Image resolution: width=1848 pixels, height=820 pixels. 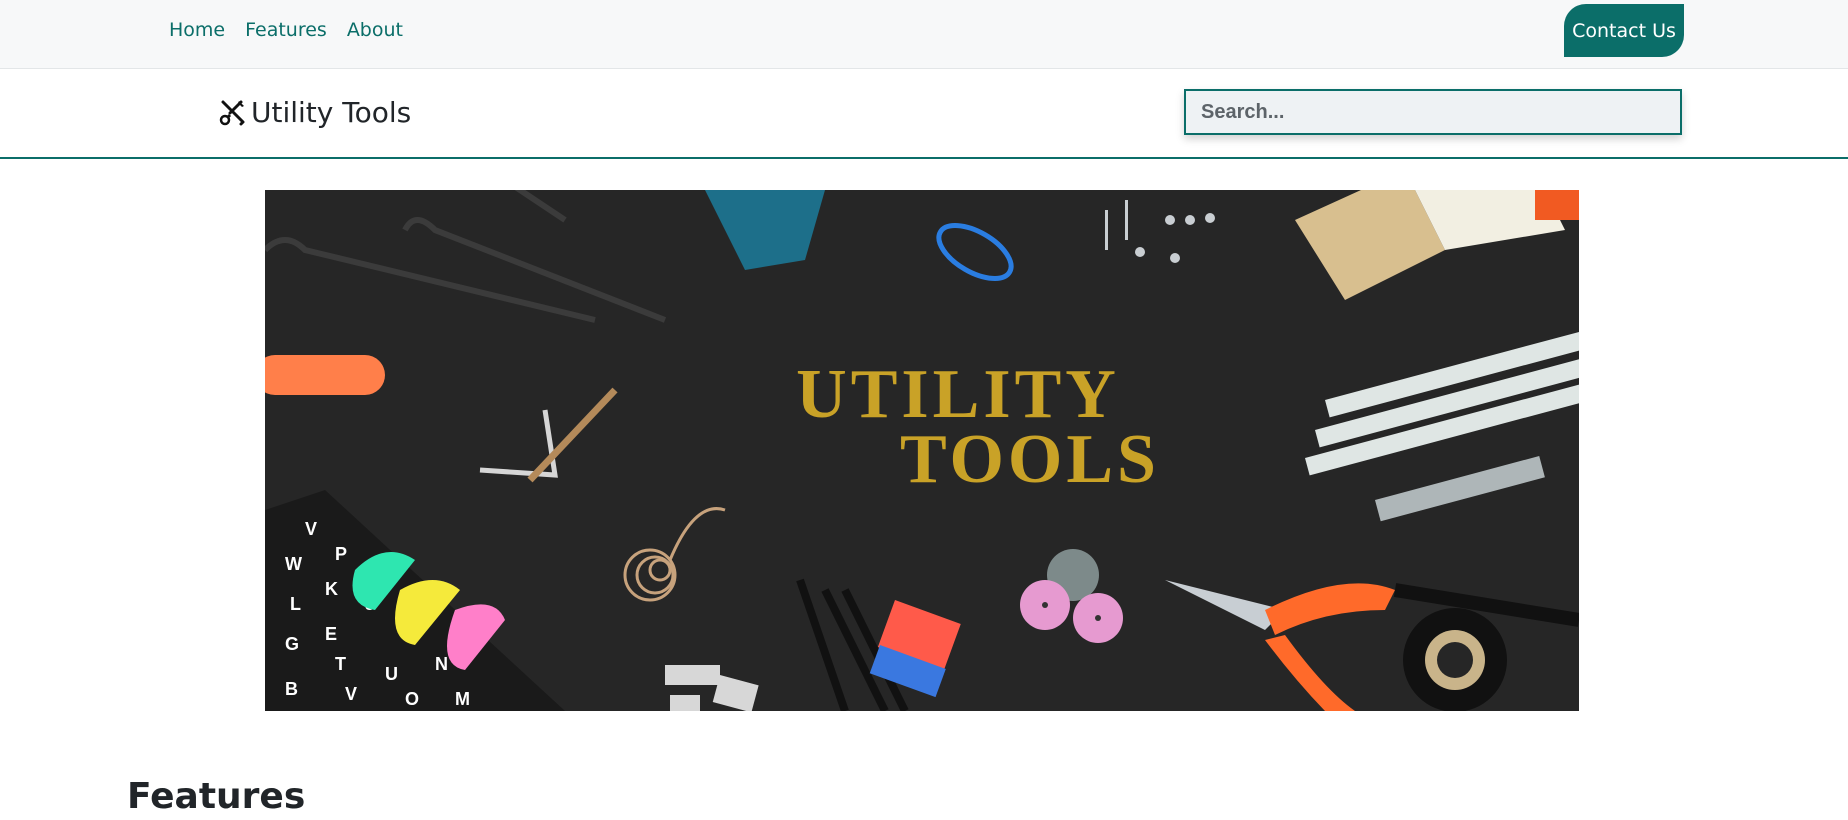 I want to click on nav-link-home: Home, so click(x=197, y=30).